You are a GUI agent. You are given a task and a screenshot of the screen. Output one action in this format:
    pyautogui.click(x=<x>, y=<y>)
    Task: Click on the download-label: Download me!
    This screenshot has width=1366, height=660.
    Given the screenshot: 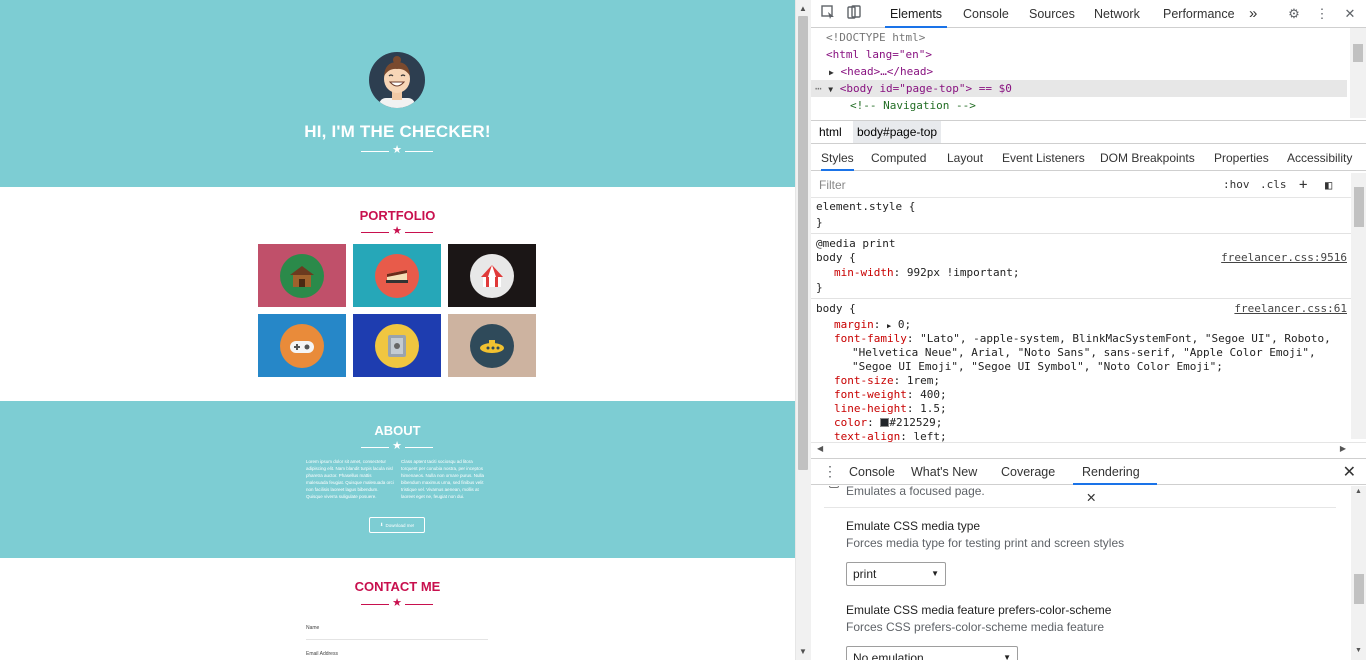 What is the action you would take?
    pyautogui.click(x=400, y=525)
    